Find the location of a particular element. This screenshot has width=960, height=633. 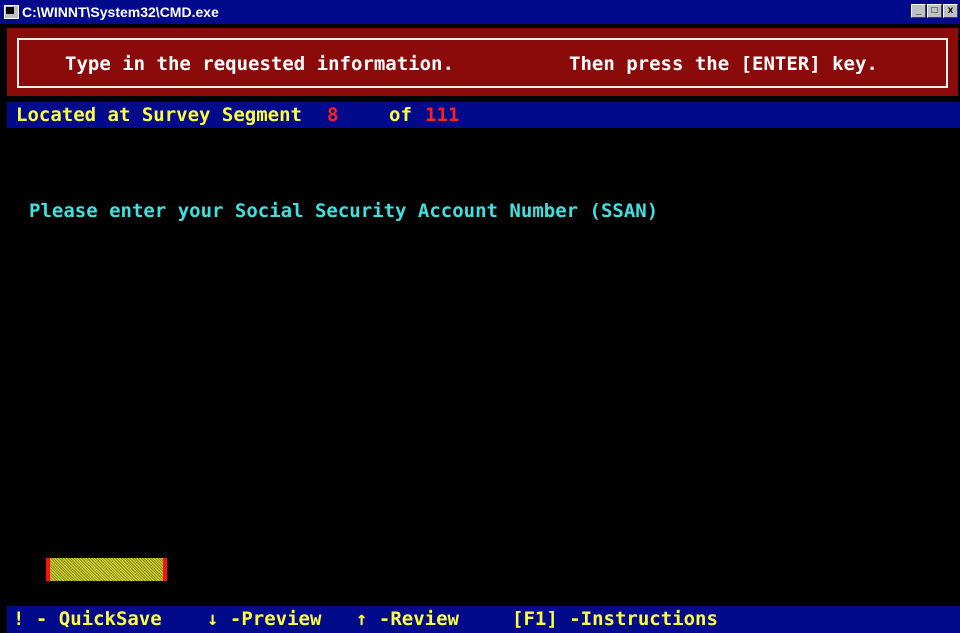

instruction-text-left: Type in the requested information. is located at coordinates (259, 64).